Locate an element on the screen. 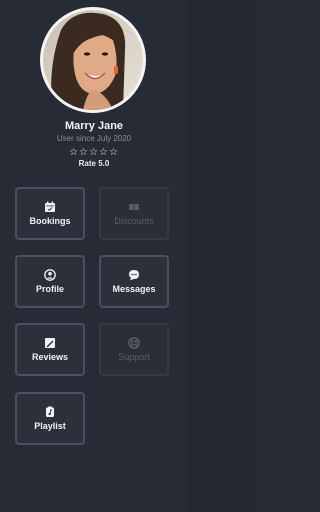  playlist-label: Playlist is located at coordinates (50, 426).